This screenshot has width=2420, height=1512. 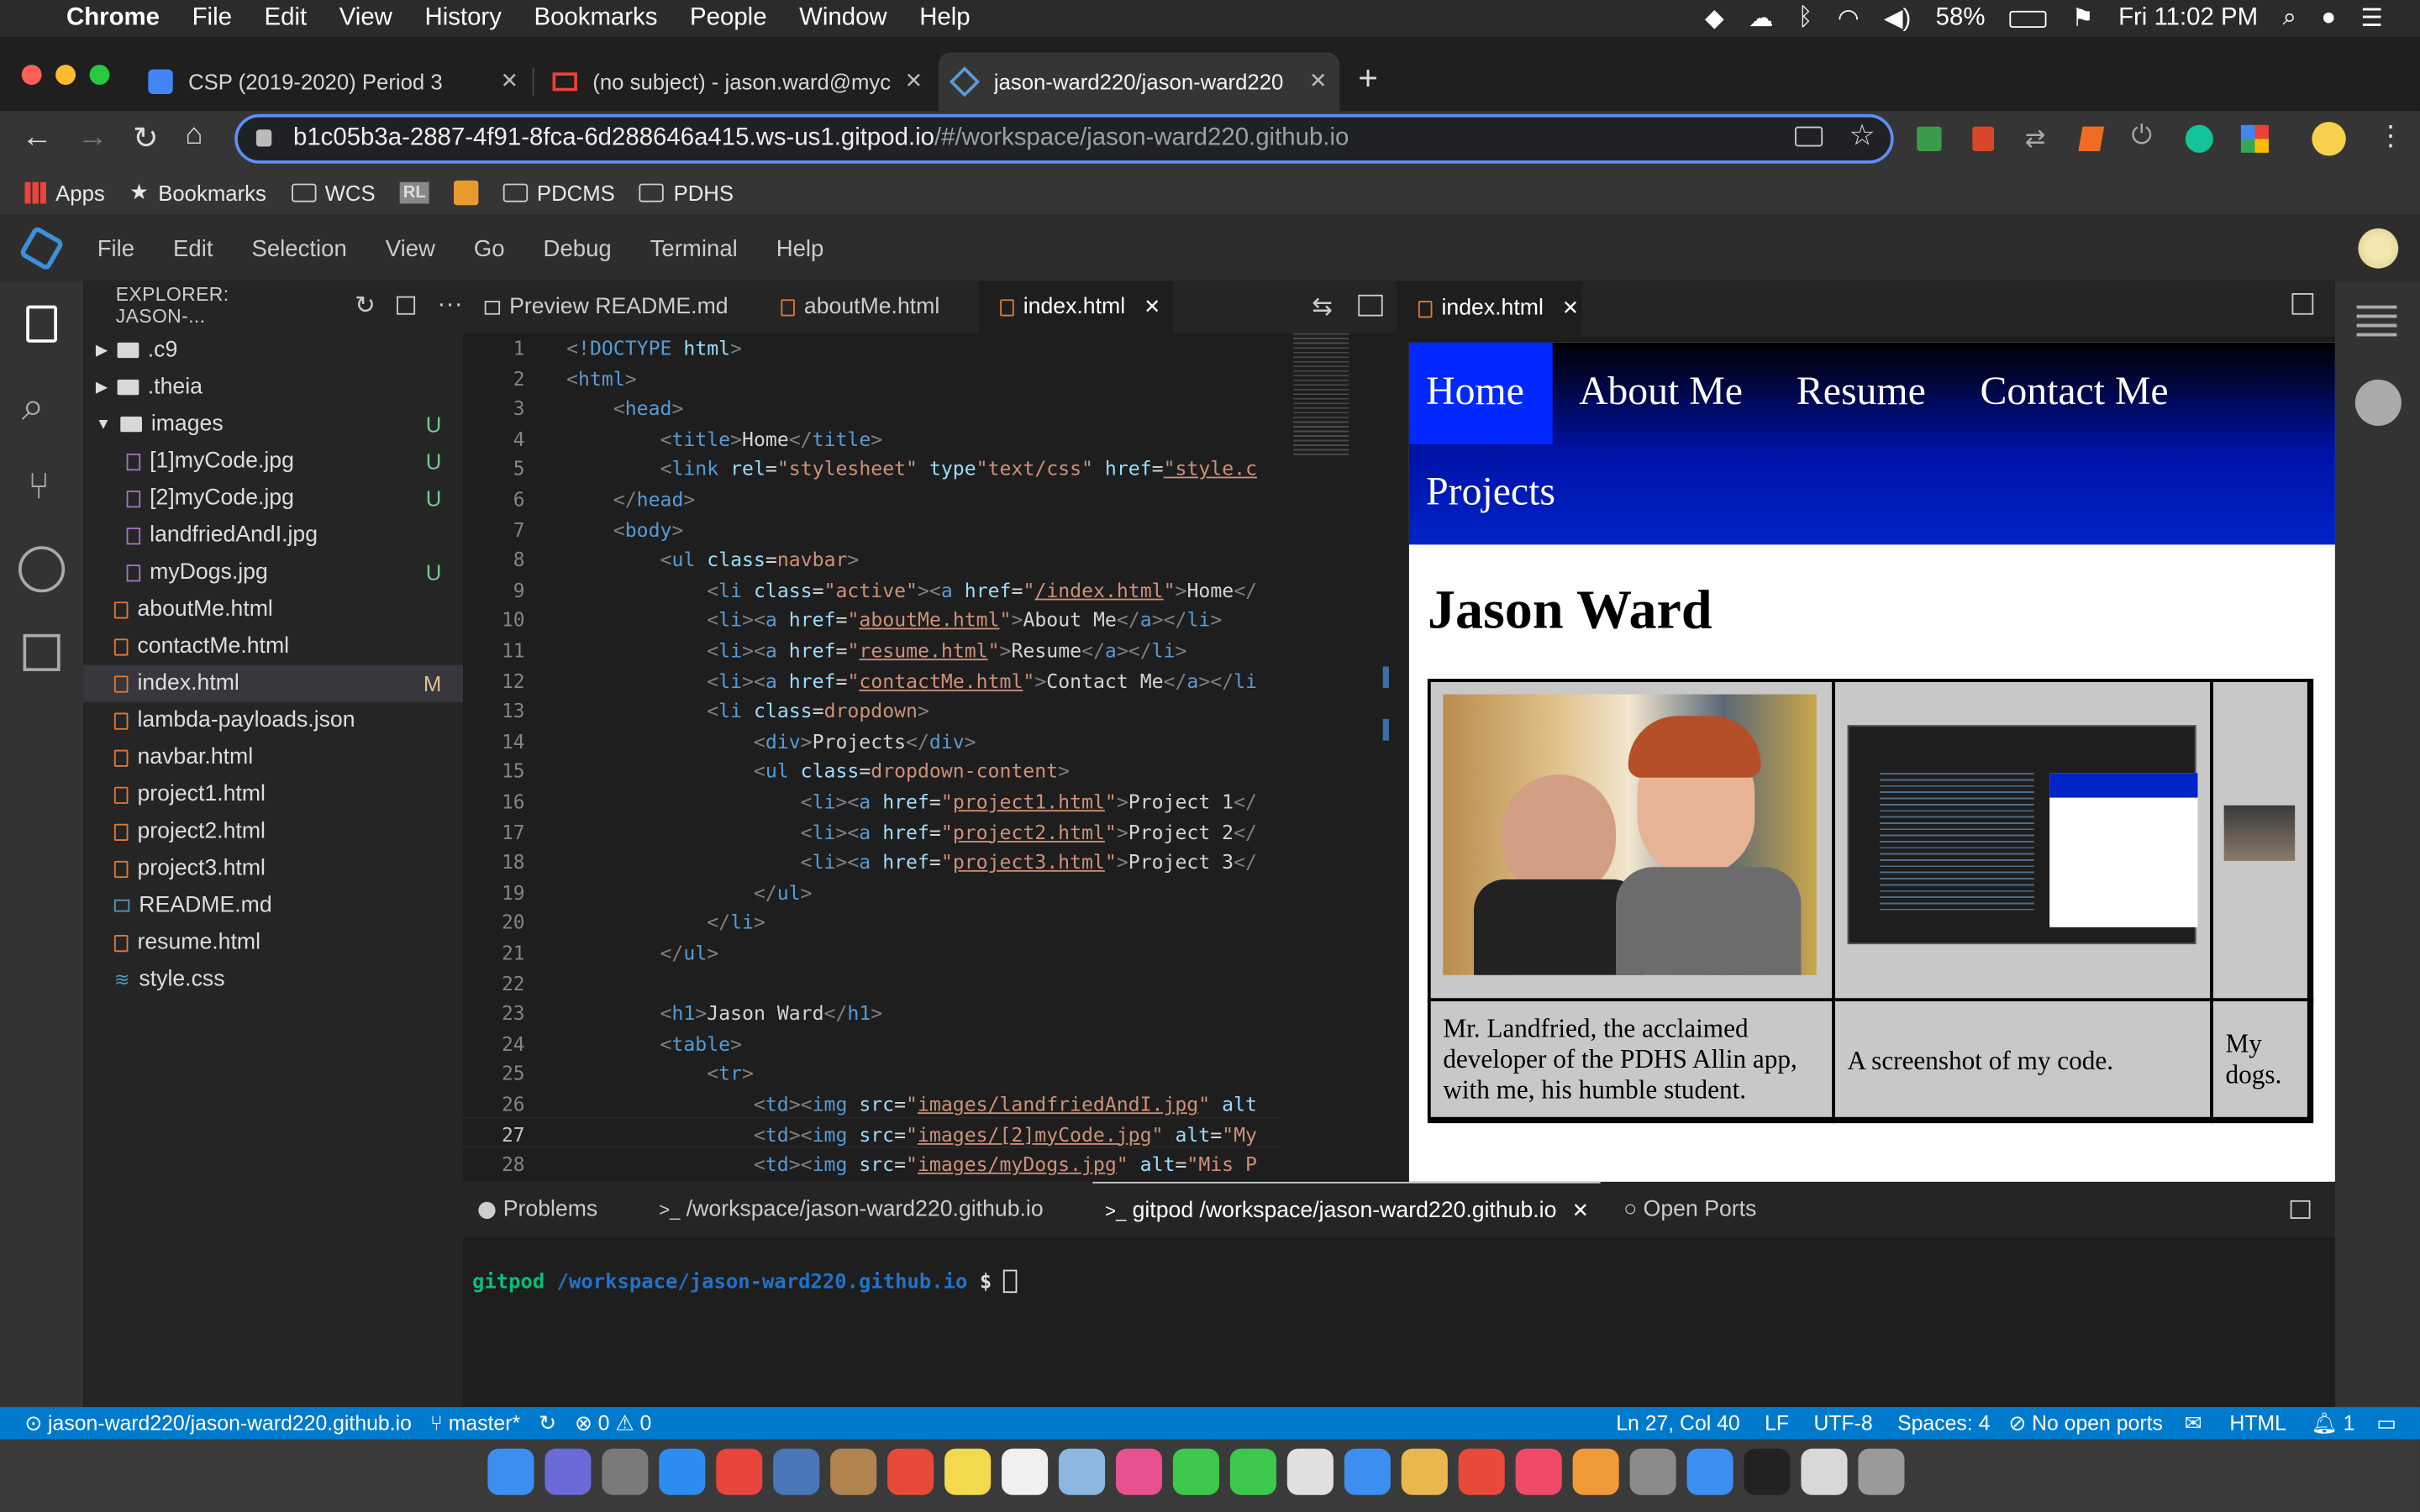 What do you see at coordinates (273, 979) in the screenshot?
I see `file-tree-item: ≋ style.css` at bounding box center [273, 979].